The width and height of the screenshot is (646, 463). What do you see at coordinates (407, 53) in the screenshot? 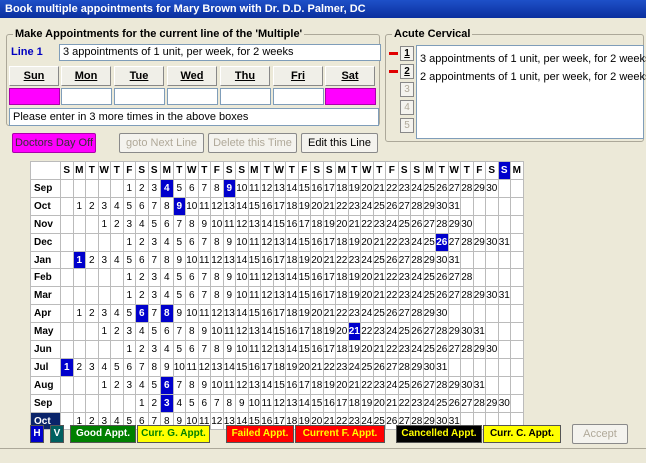
I see `line-1-button: 1` at bounding box center [407, 53].